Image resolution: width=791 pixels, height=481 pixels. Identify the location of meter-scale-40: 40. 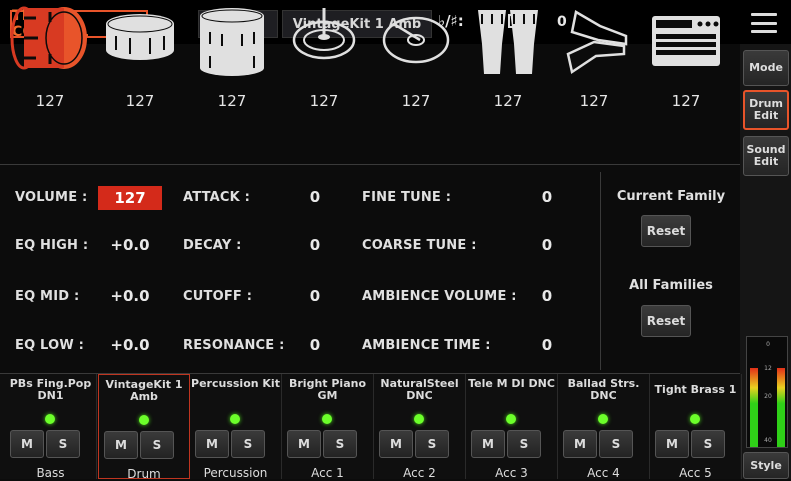
(768, 440).